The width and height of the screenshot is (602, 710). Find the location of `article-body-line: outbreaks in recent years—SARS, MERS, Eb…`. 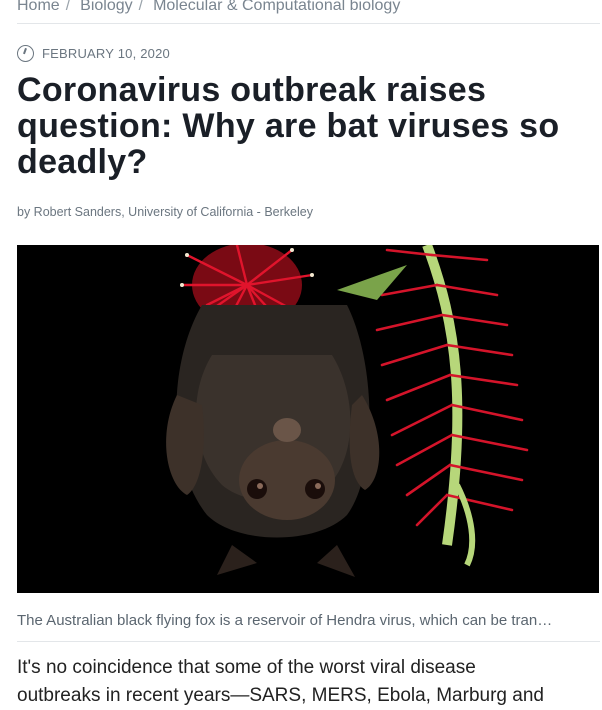

article-body-line: outbreaks in recent years—SARS, MERS, Eb… is located at coordinates (280, 695).